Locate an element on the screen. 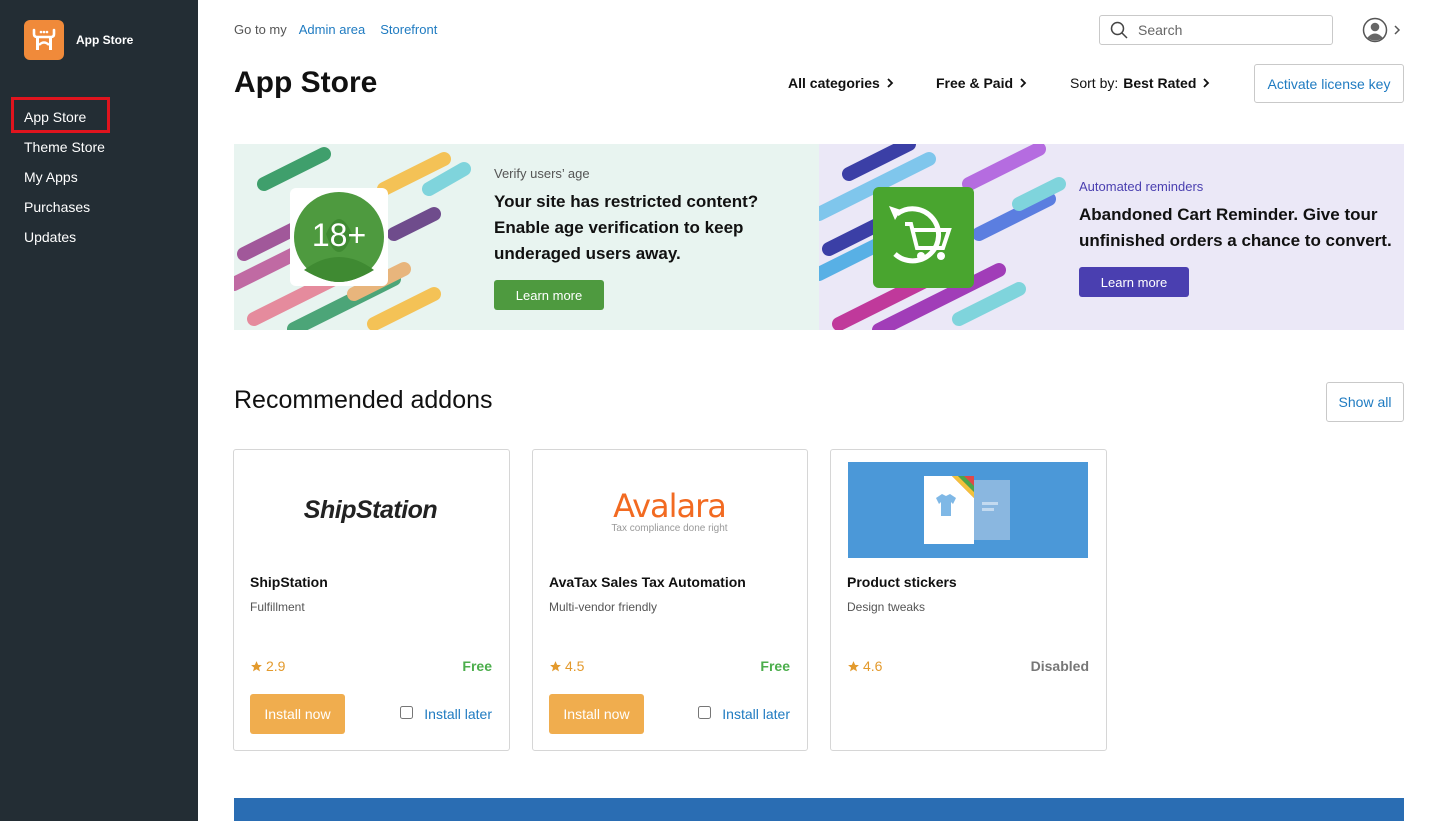 The height and width of the screenshot is (821, 1440). addon-status: Disabled is located at coordinates (1059, 666).